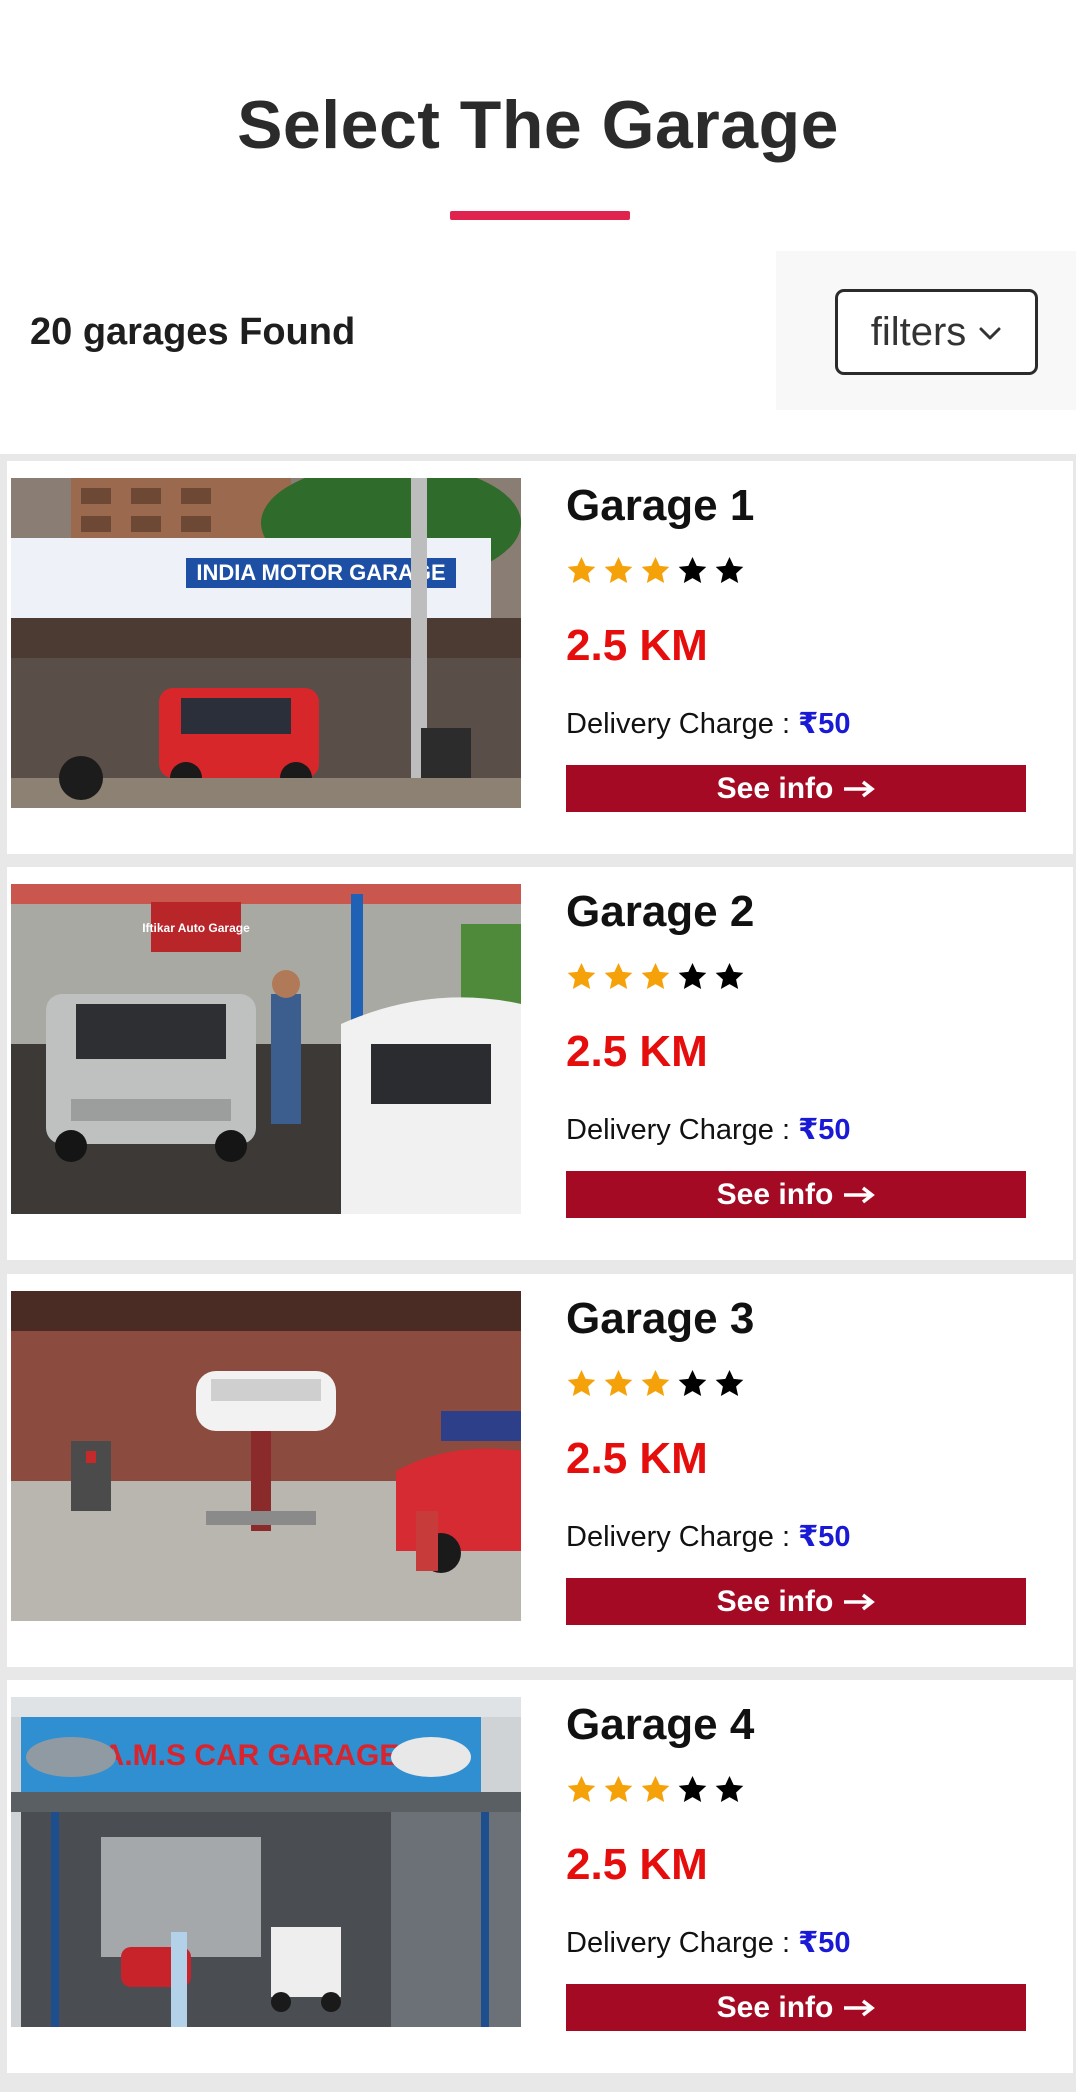 This screenshot has height=2092, width=1076. I want to click on garage-photo, so click(266, 1456).